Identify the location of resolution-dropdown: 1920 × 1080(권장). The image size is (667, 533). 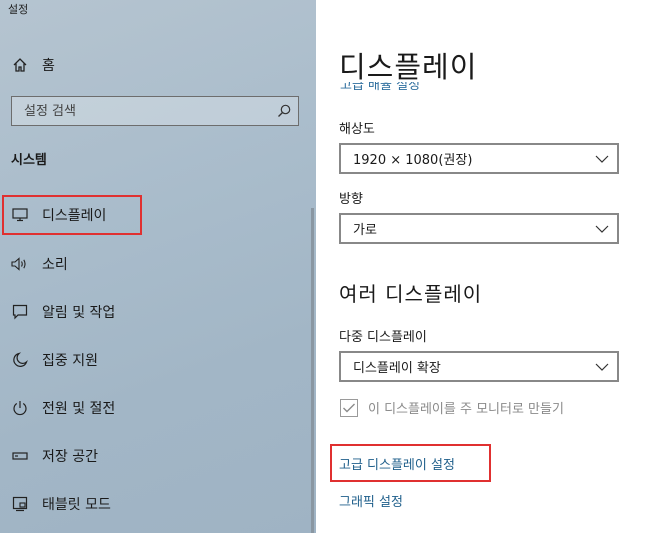
(479, 158).